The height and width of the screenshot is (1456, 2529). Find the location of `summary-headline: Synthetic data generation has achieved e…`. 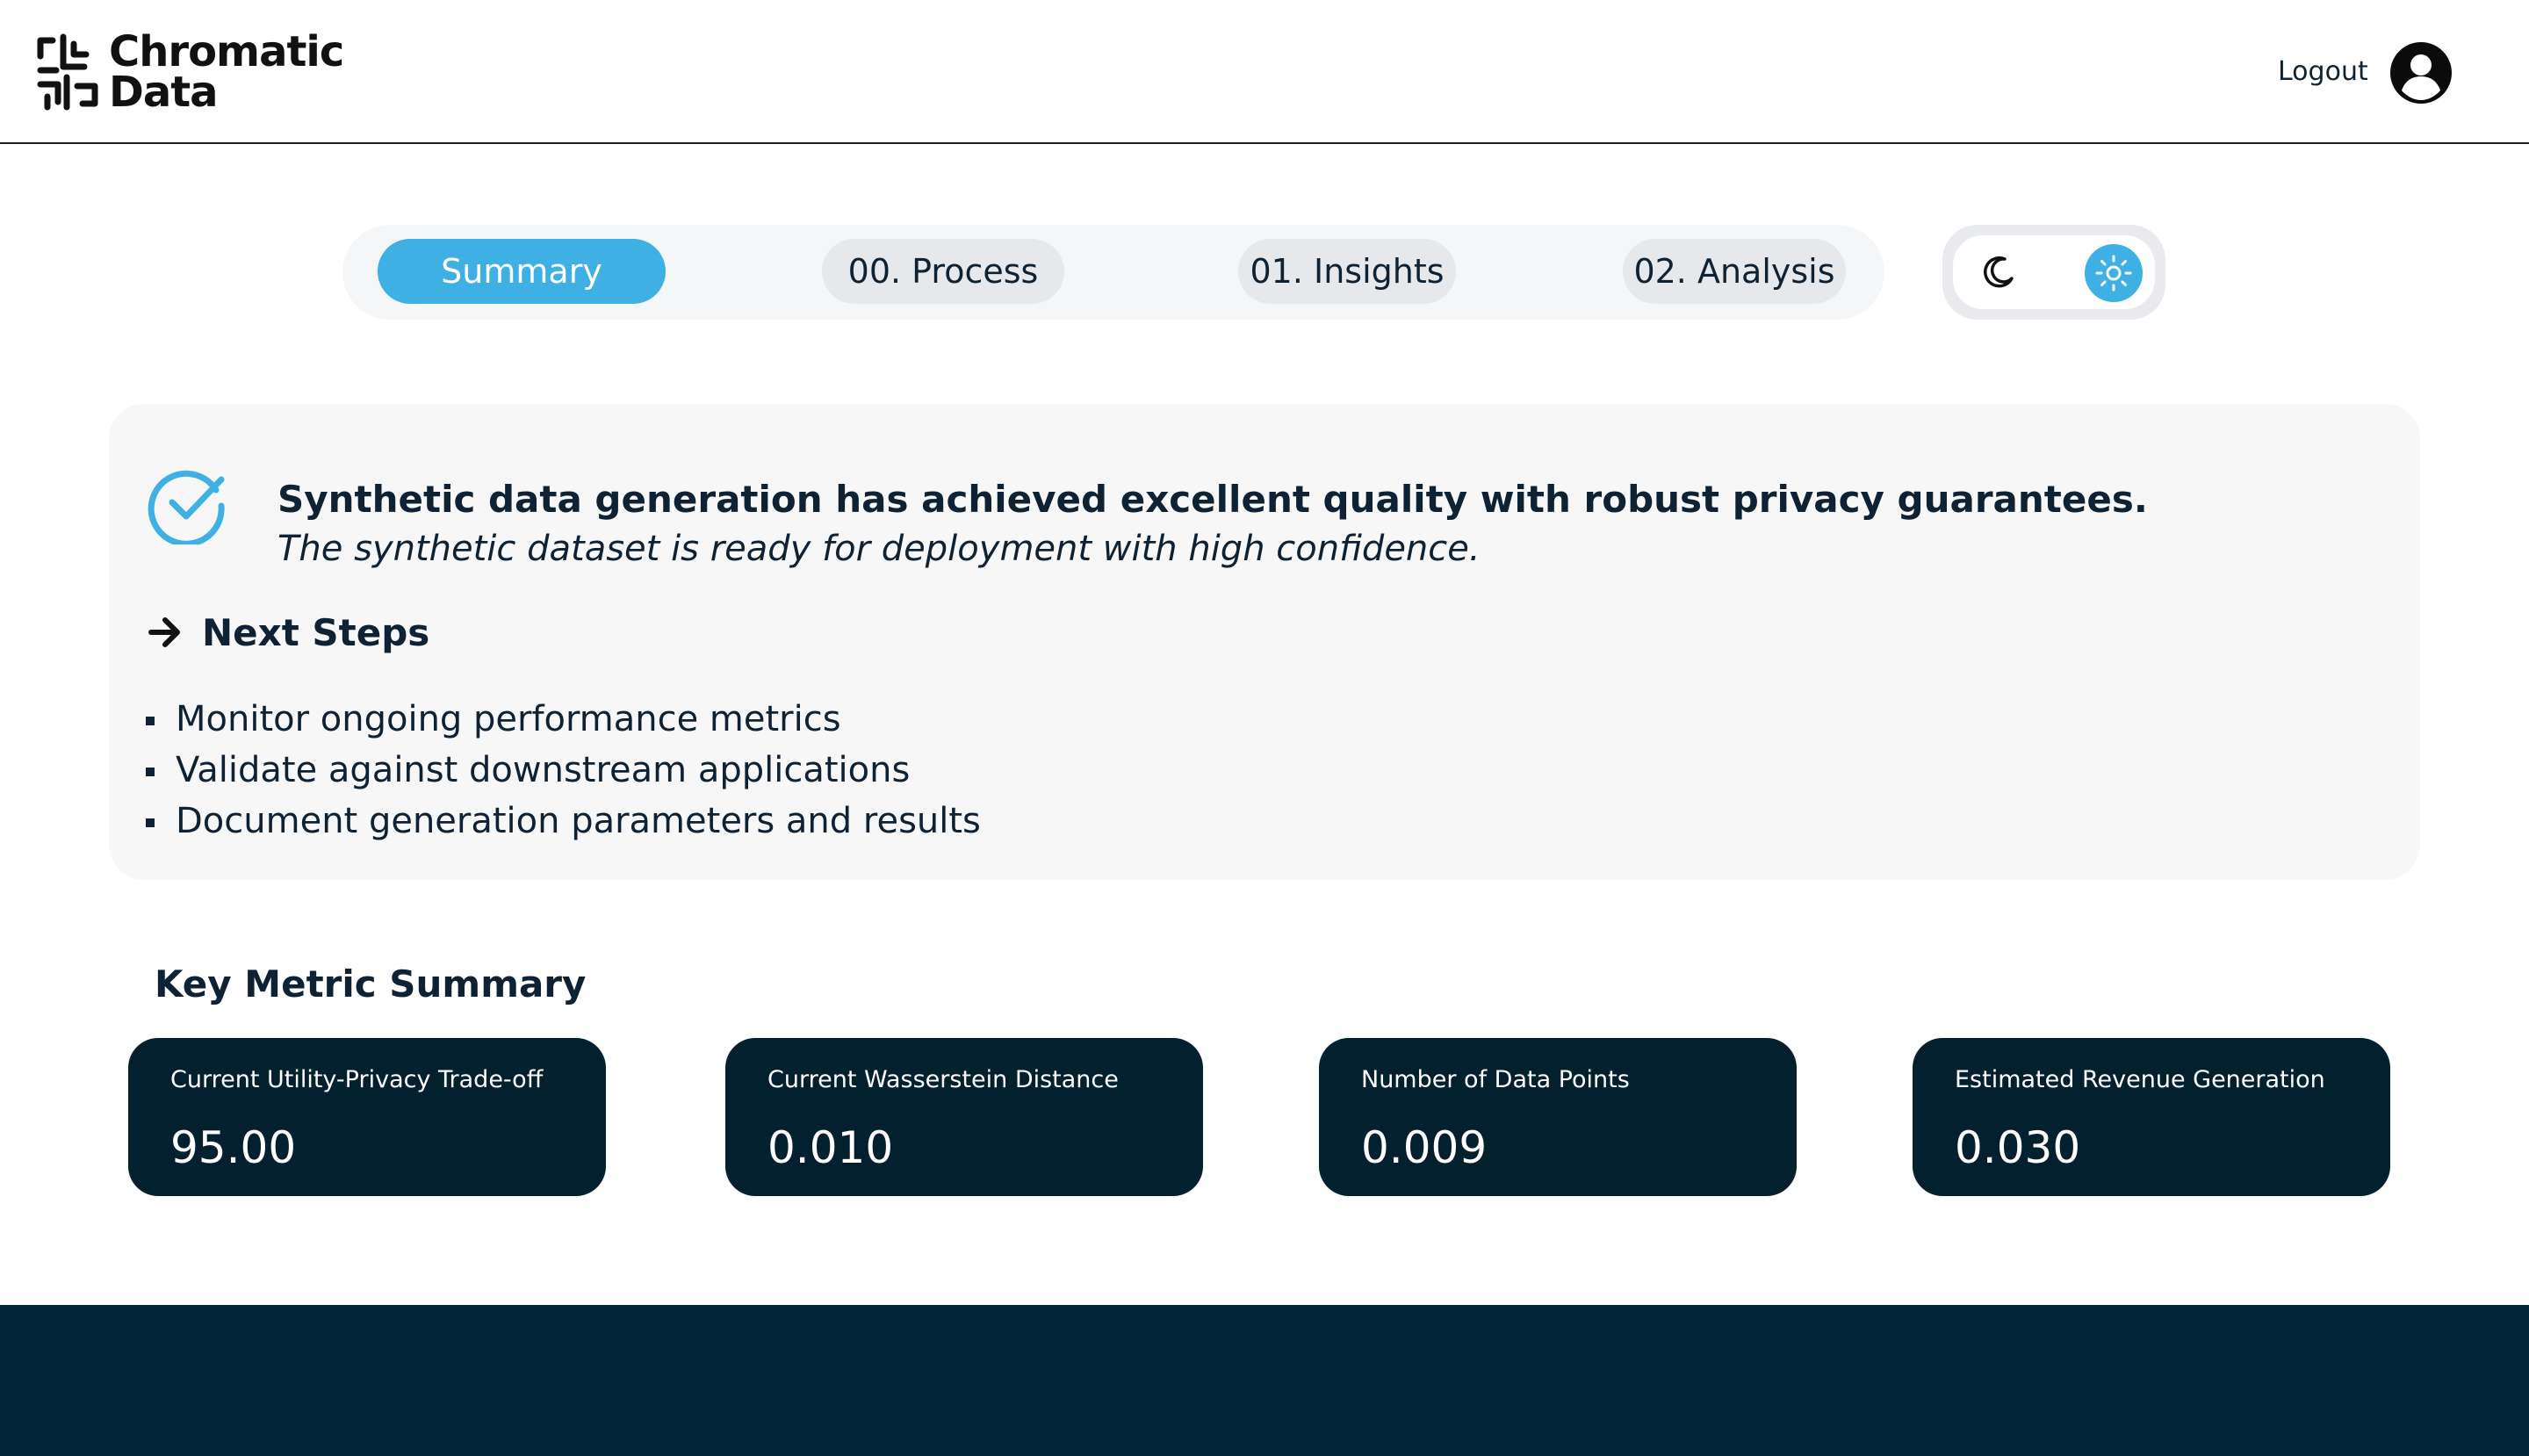

summary-headline: Synthetic data generation has achieved e… is located at coordinates (1212, 499).